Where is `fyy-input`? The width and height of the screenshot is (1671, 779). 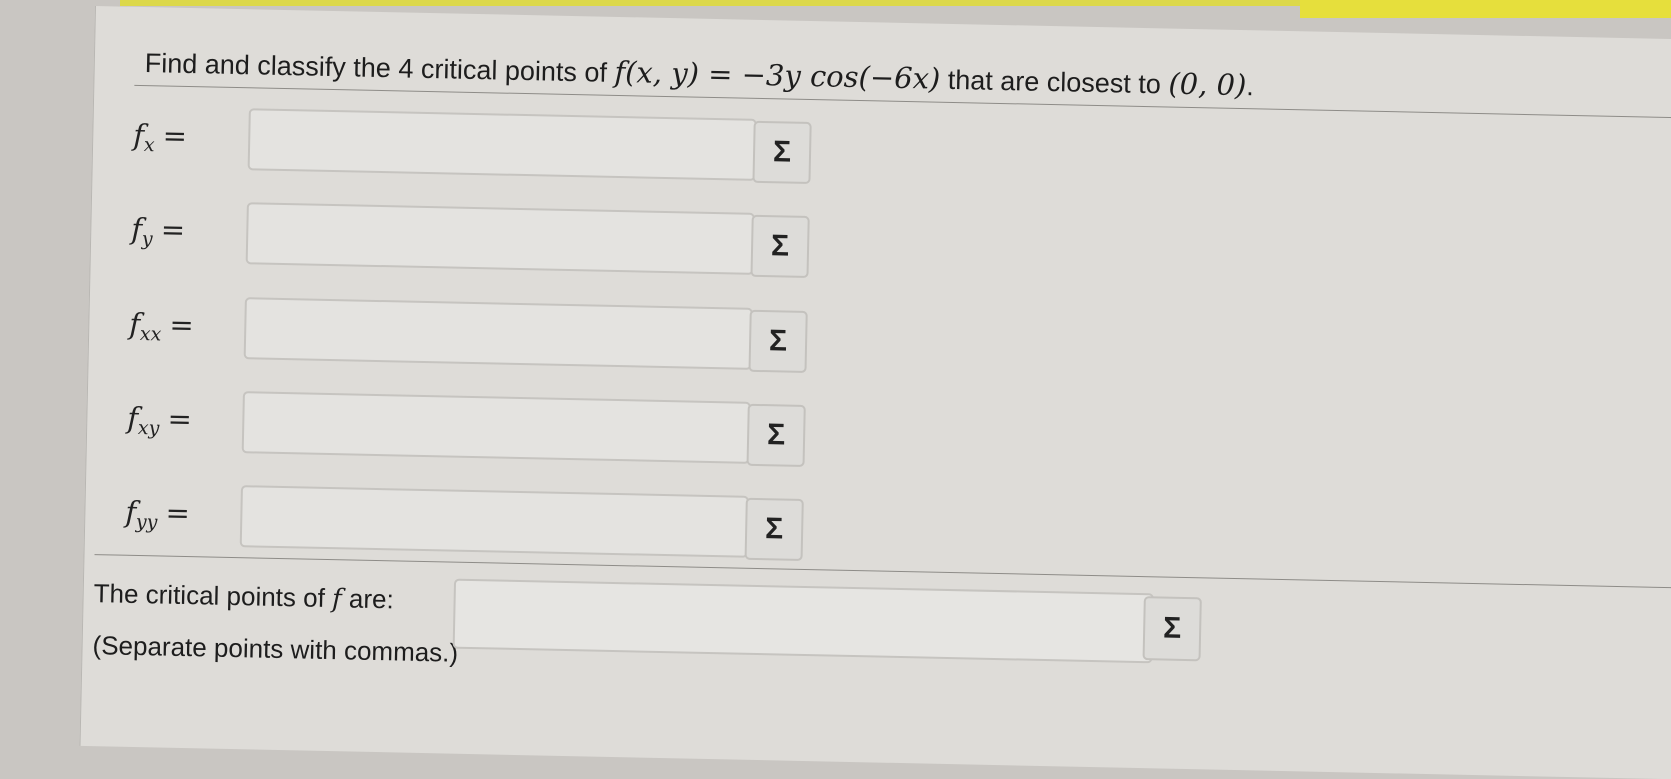 fyy-input is located at coordinates (494, 521).